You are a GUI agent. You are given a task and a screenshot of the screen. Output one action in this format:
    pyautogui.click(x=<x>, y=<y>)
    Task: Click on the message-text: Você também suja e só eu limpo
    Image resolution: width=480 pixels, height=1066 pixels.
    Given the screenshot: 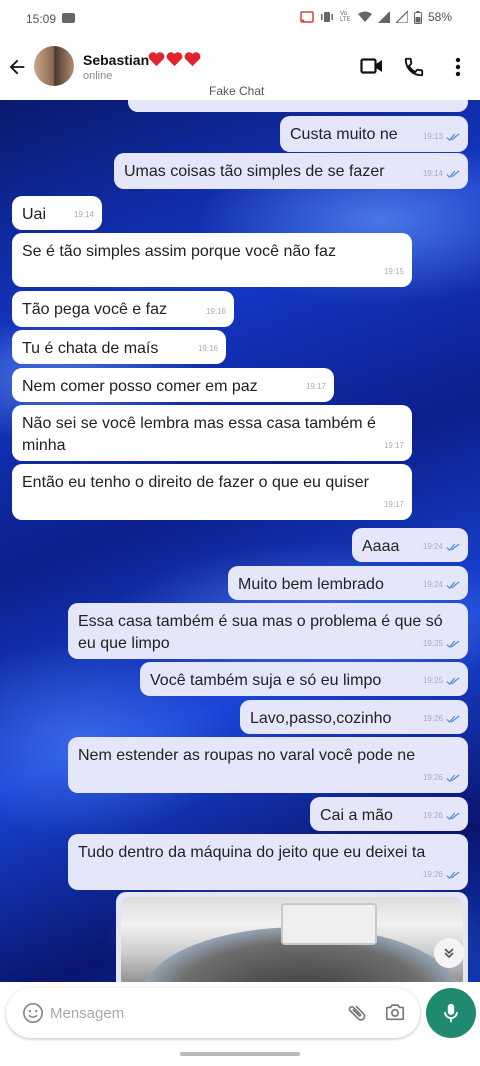 What is the action you would take?
    pyautogui.click(x=266, y=680)
    